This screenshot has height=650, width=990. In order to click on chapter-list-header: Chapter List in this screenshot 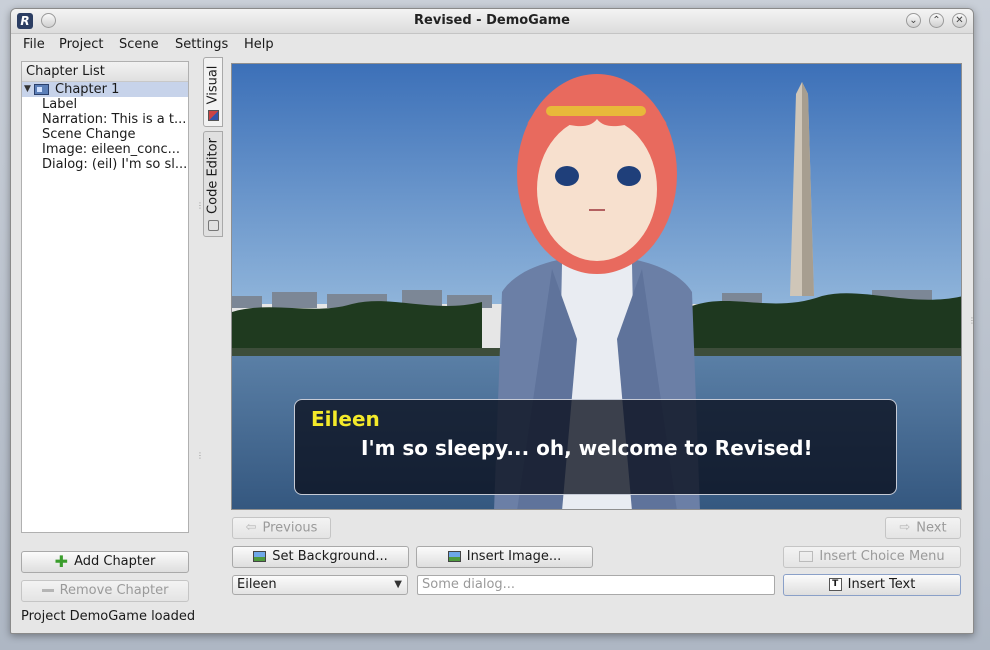, I will do `click(105, 72)`.